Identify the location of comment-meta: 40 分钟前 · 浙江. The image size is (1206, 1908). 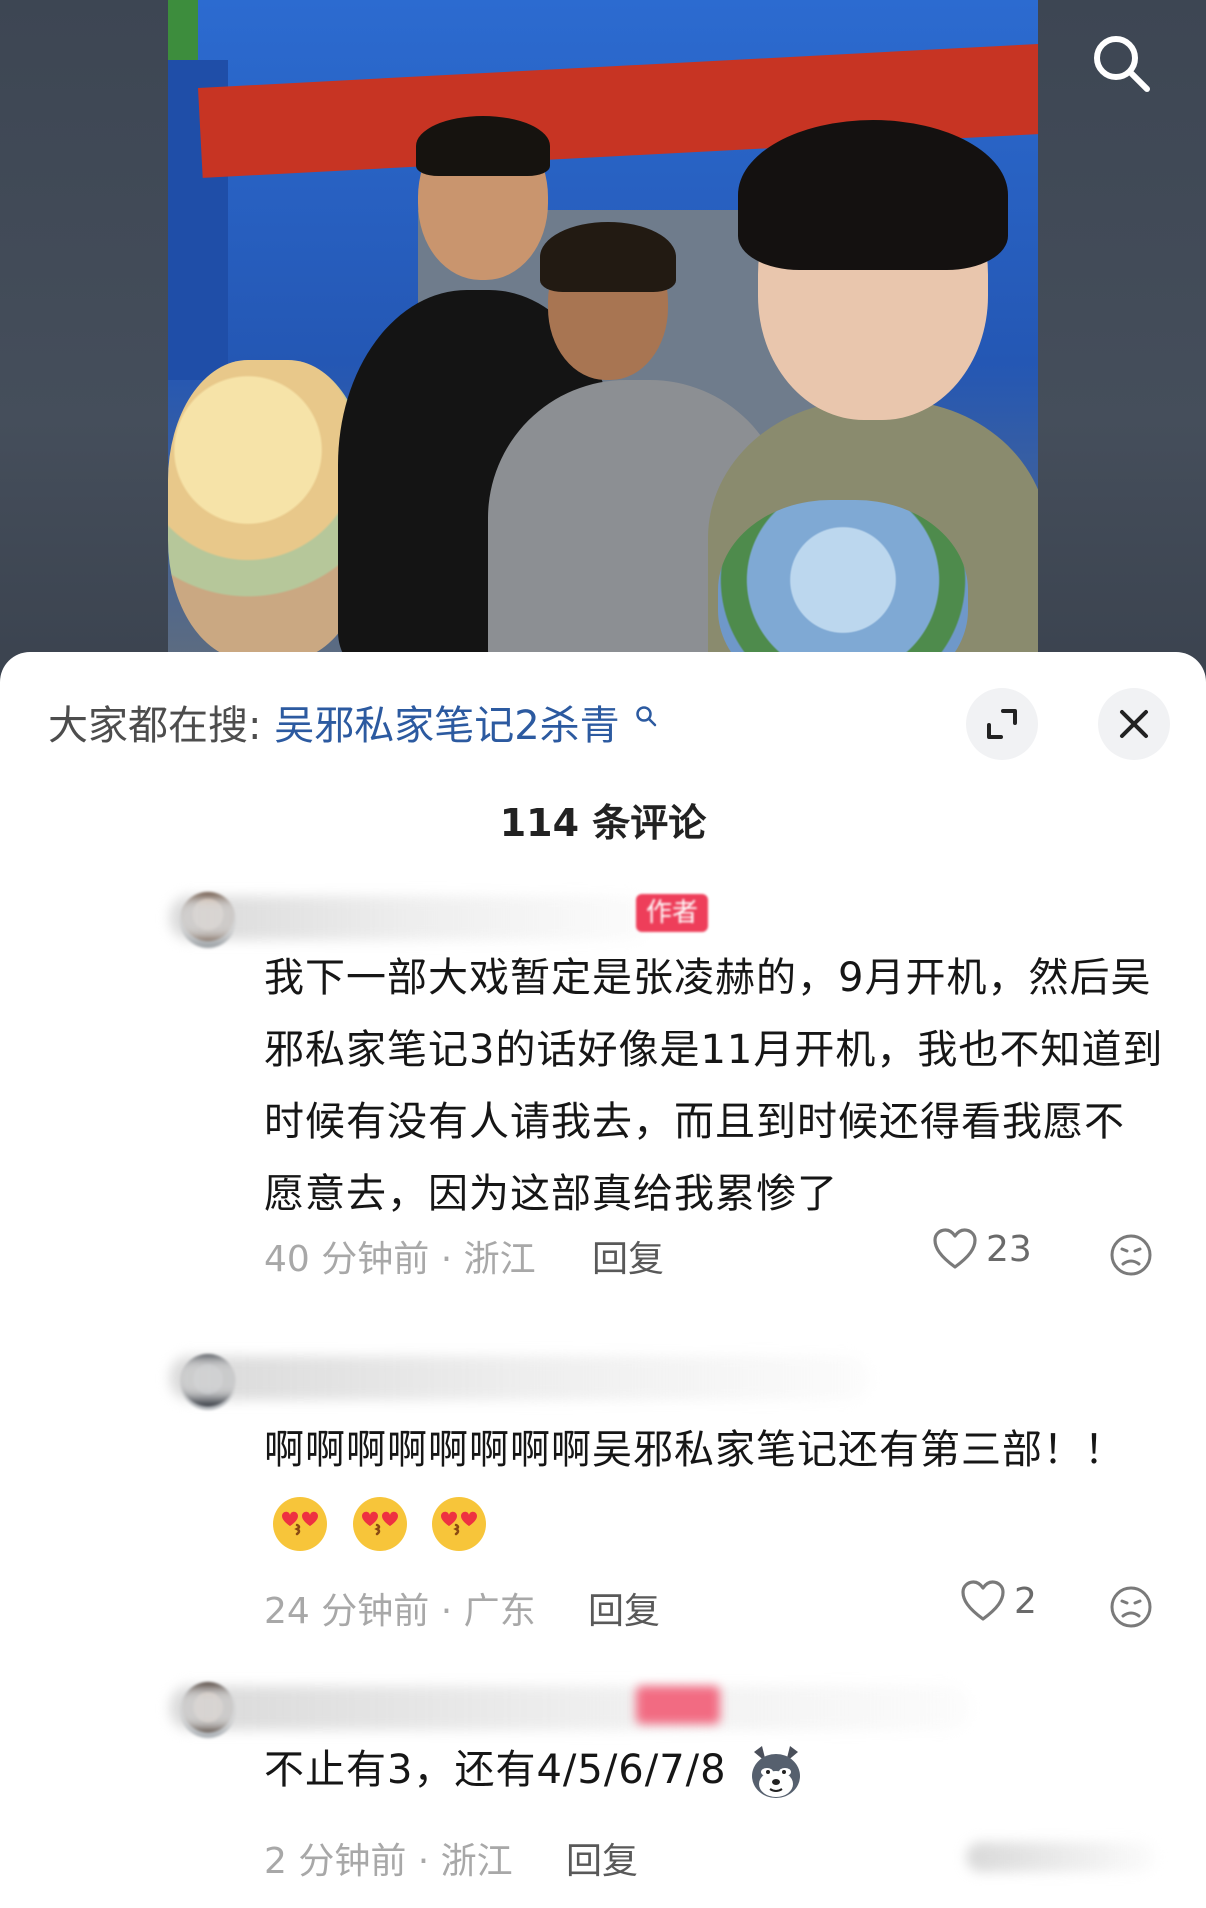
(400, 1259).